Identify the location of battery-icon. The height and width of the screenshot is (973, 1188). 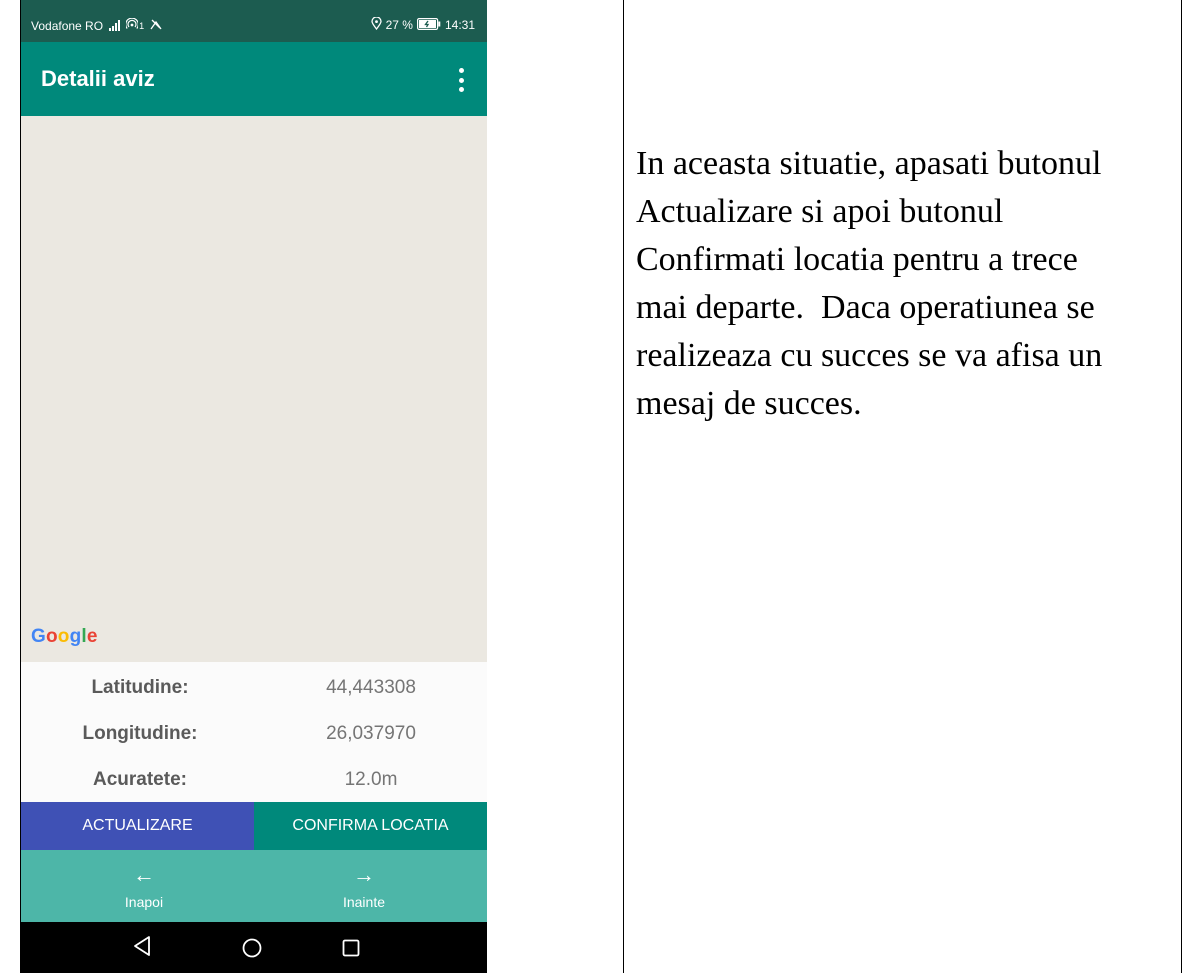
(428, 25).